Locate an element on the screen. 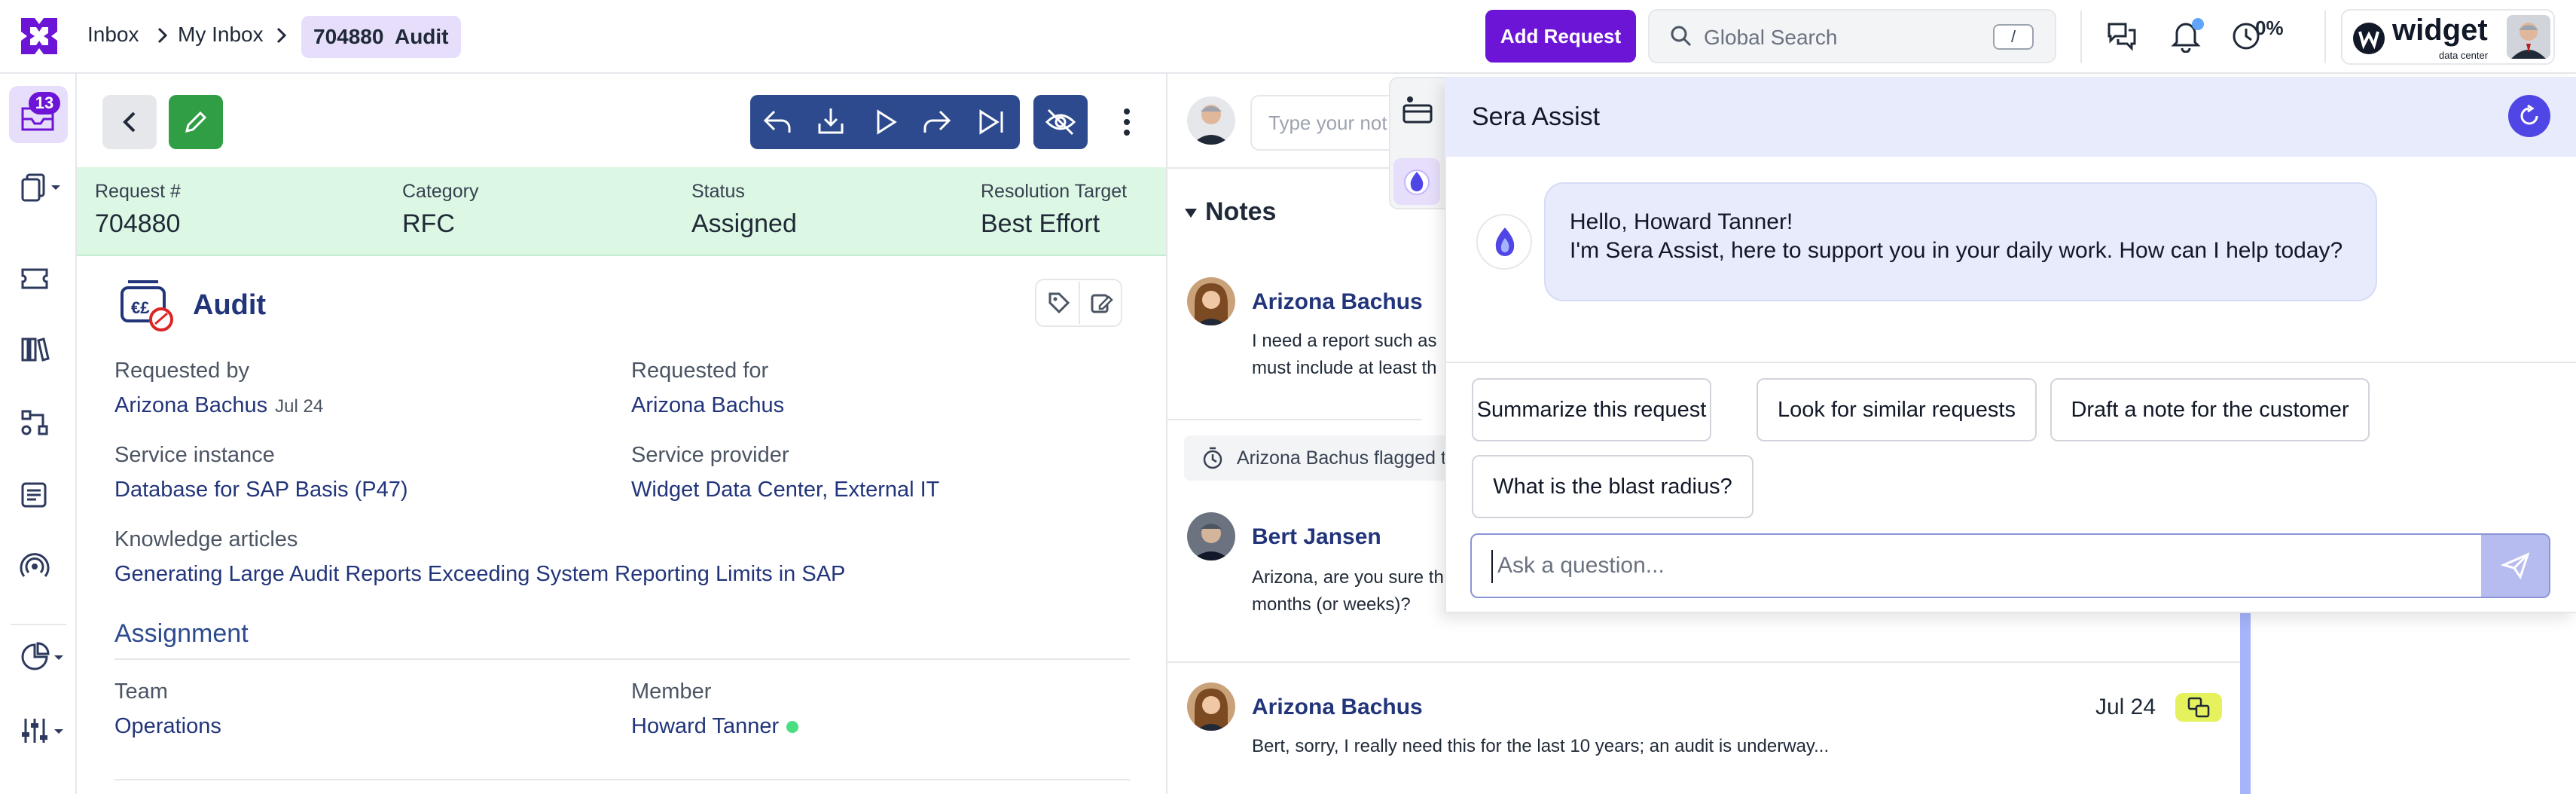 The width and height of the screenshot is (2576, 794). breadcrumb-my-inbox: My Inbox is located at coordinates (221, 35).